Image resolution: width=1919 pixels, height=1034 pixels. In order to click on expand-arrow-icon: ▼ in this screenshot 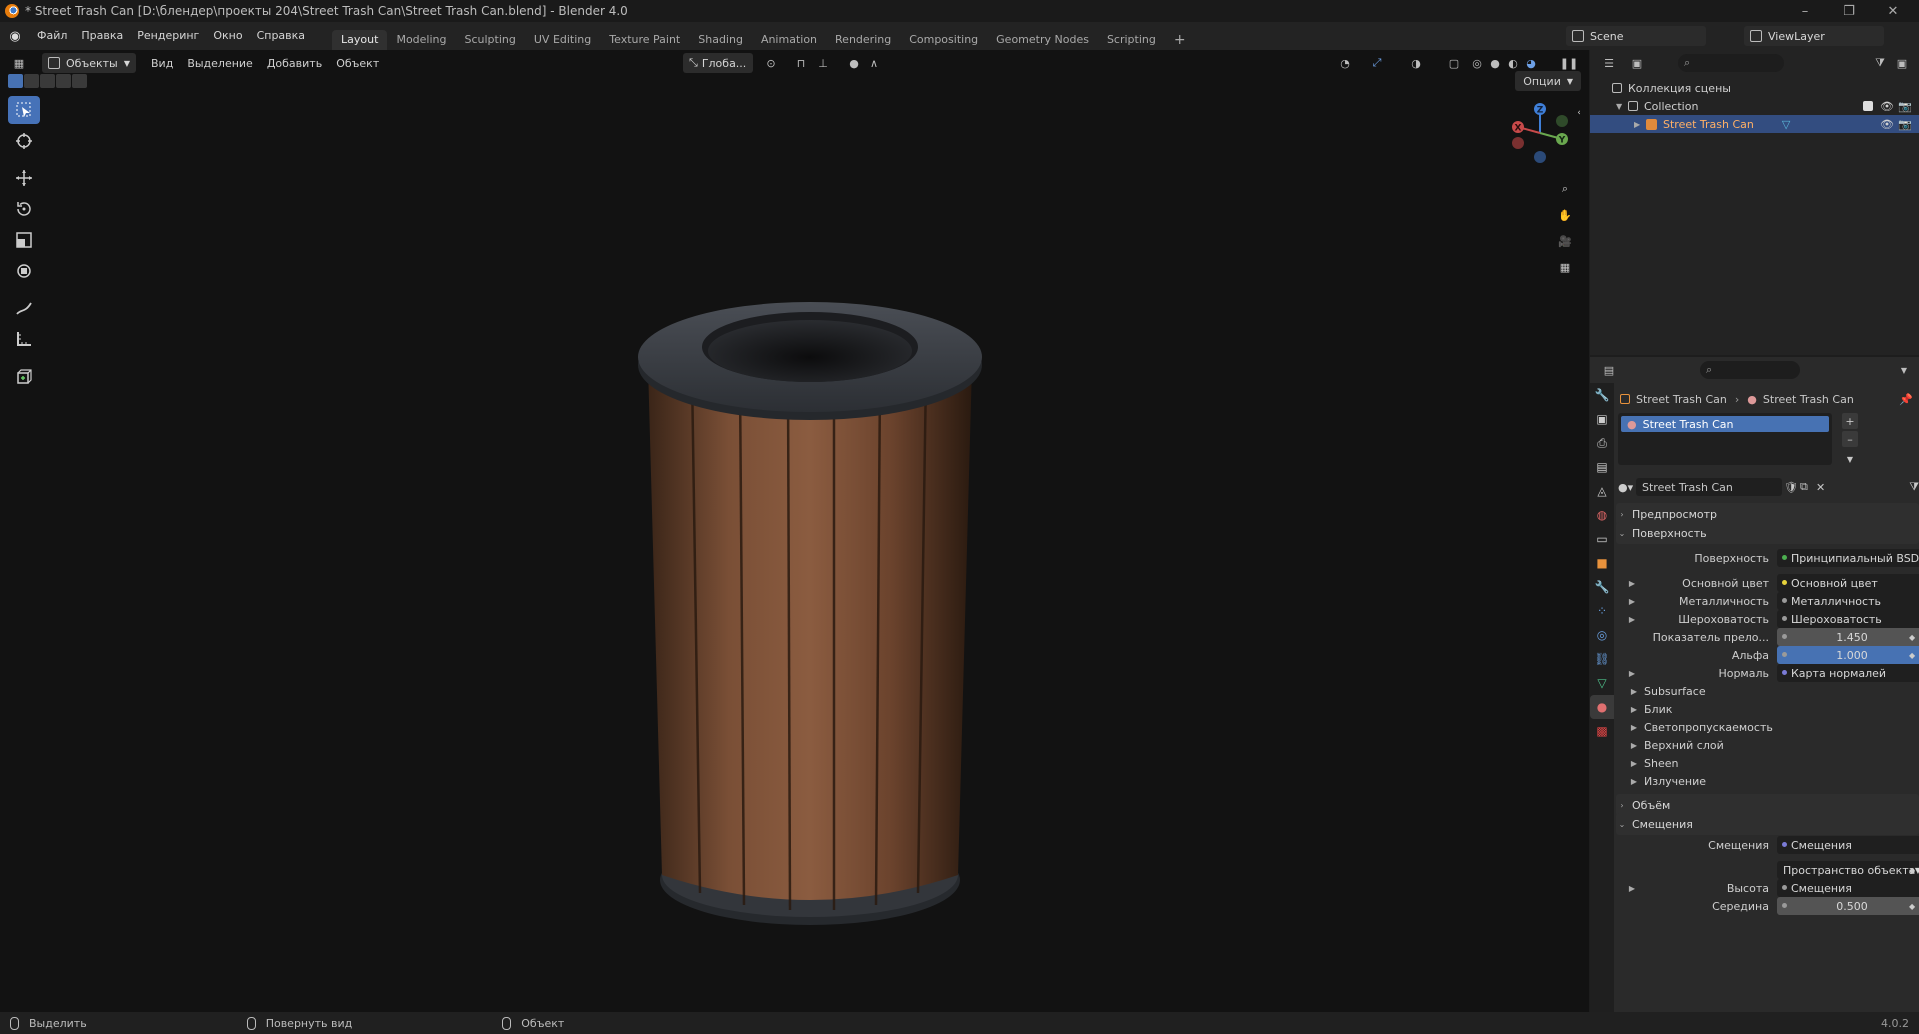, I will do `click(1621, 106)`.